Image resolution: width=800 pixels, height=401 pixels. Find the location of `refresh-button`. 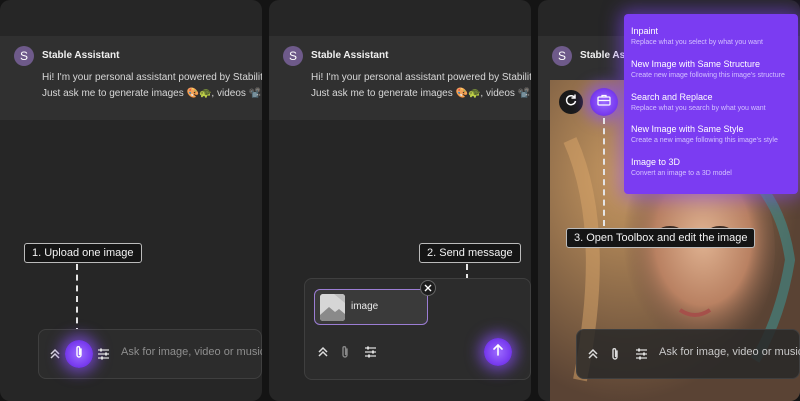

refresh-button is located at coordinates (571, 102).